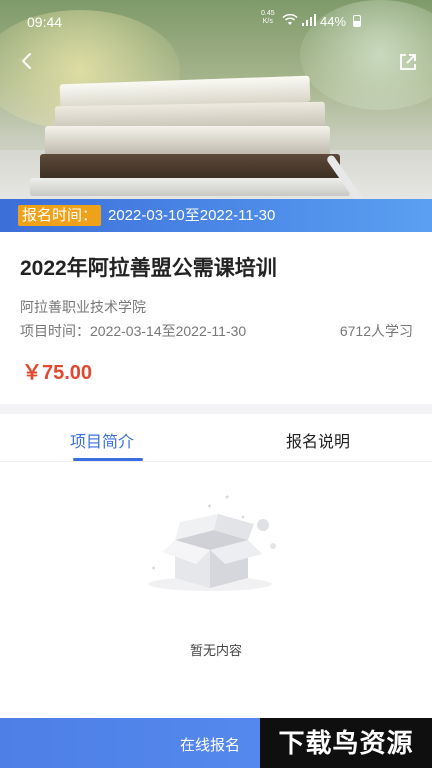 The width and height of the screenshot is (432, 768). What do you see at coordinates (192, 215) in the screenshot?
I see `registration-dates: 2022-03-10至2022-11-30` at bounding box center [192, 215].